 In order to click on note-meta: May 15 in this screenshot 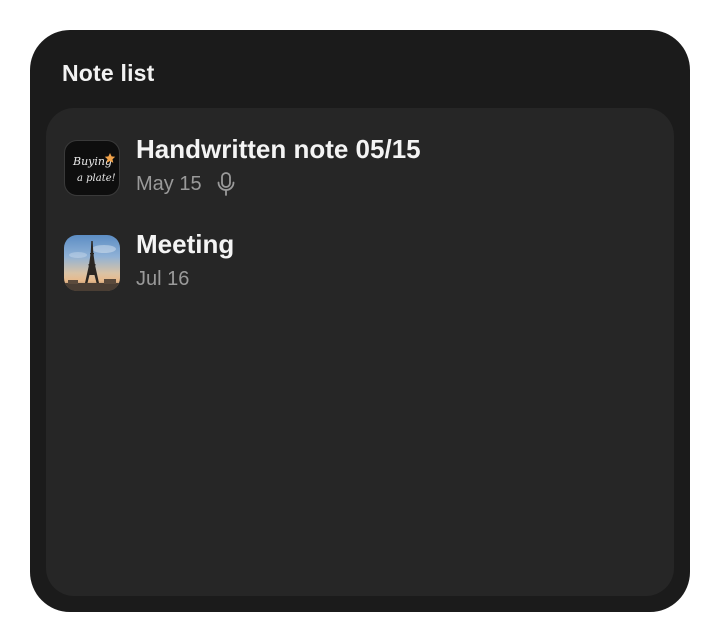, I will do `click(186, 184)`.